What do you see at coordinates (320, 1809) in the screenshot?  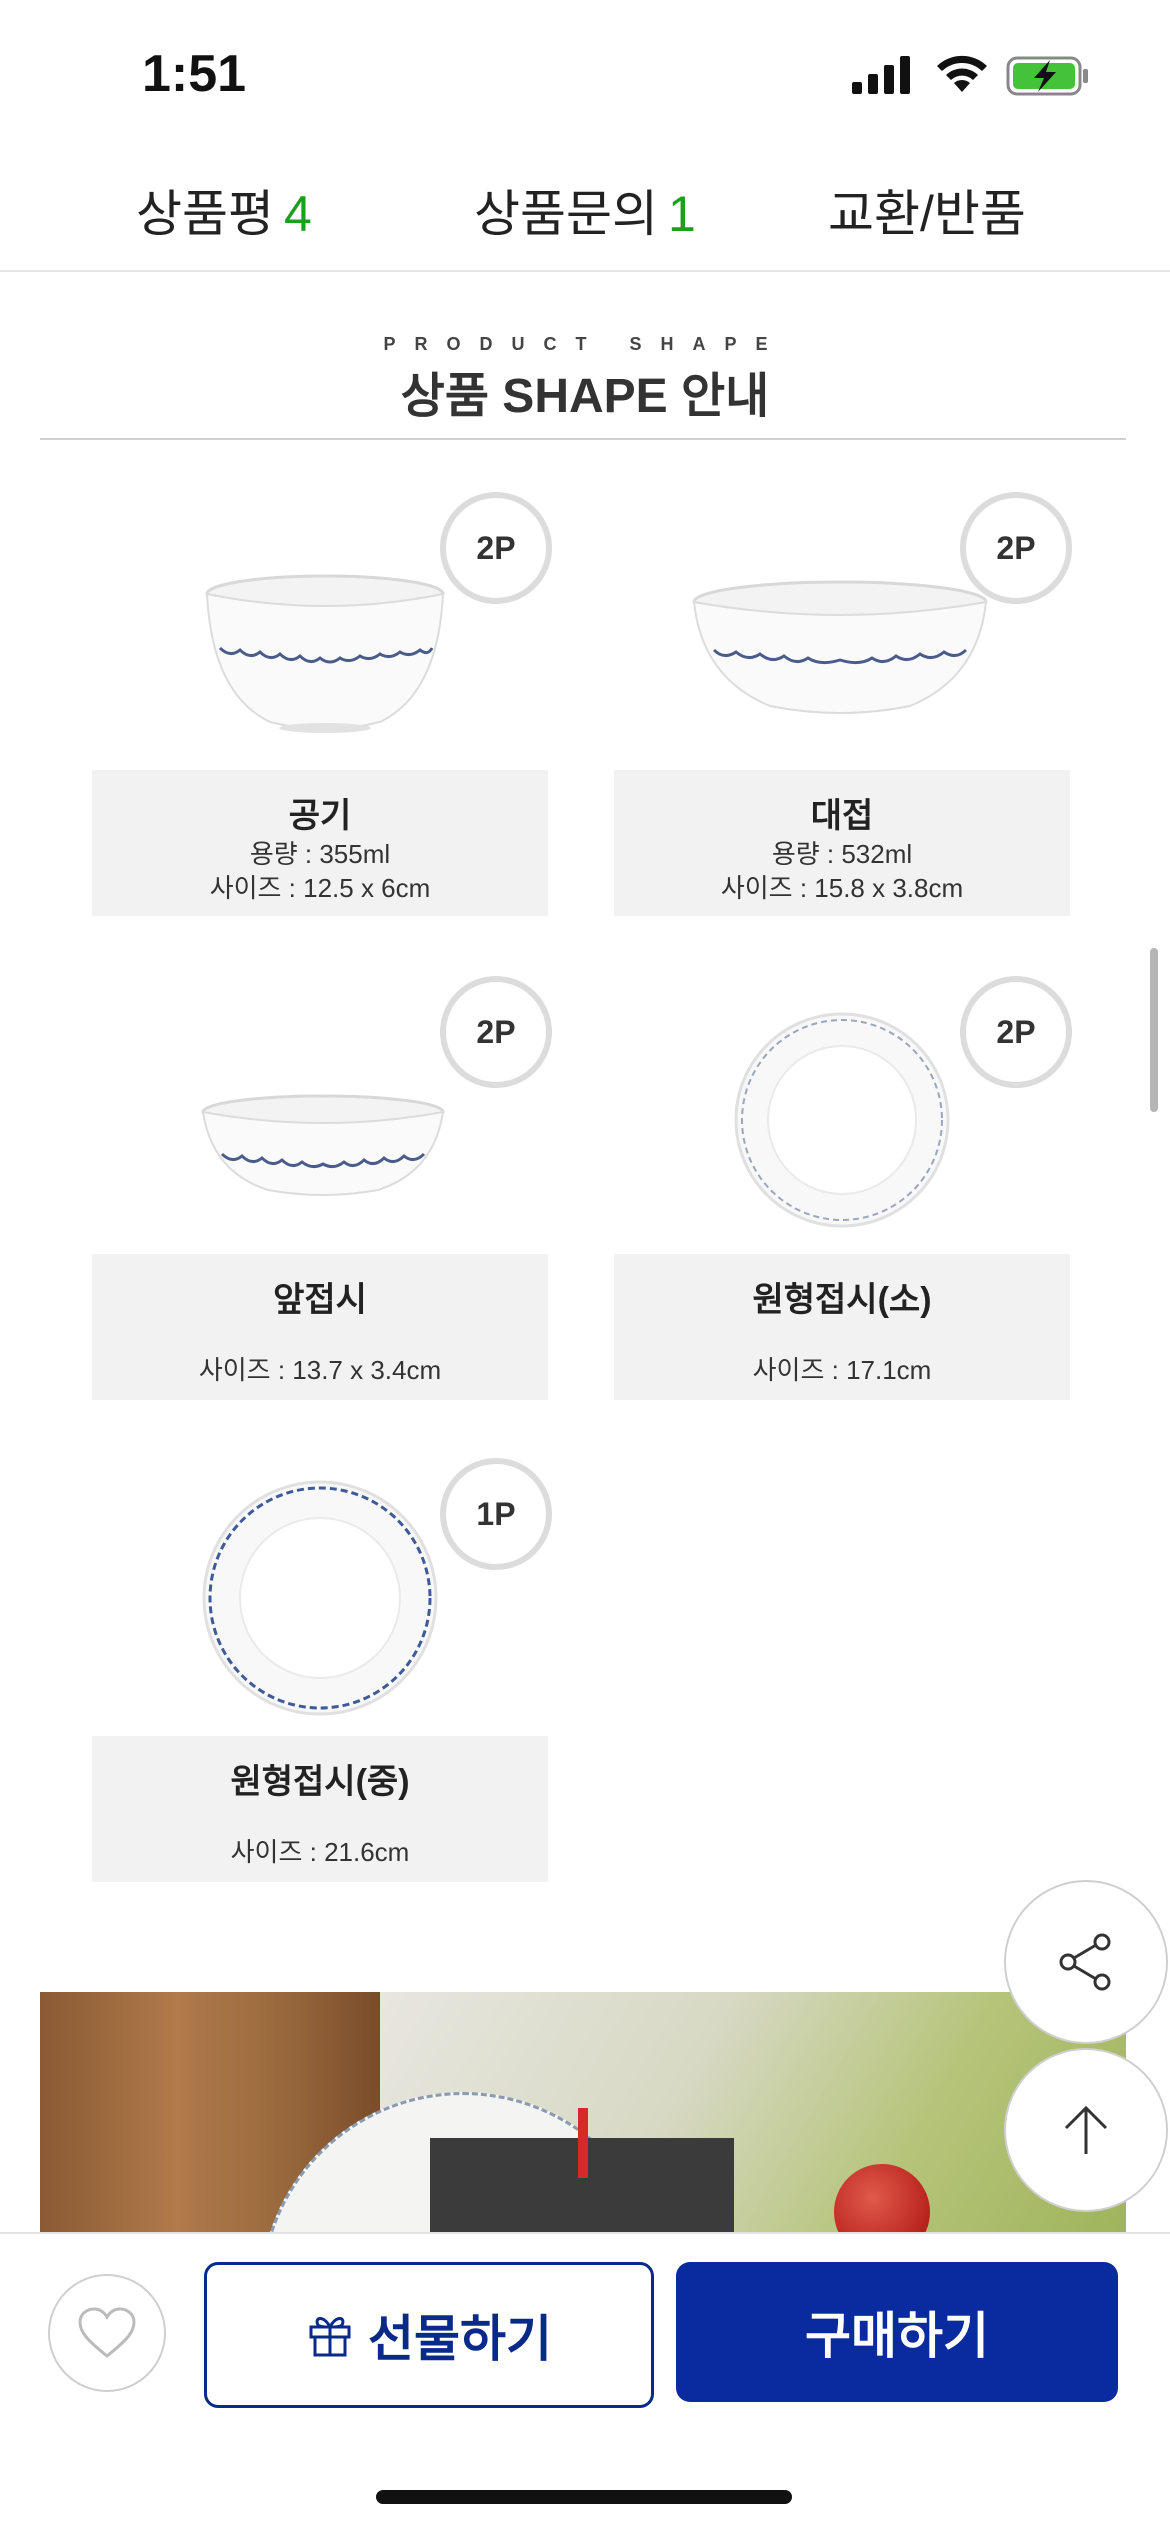 I see `product-info: 원형접시(중) 사이즈 : 21.6cm` at bounding box center [320, 1809].